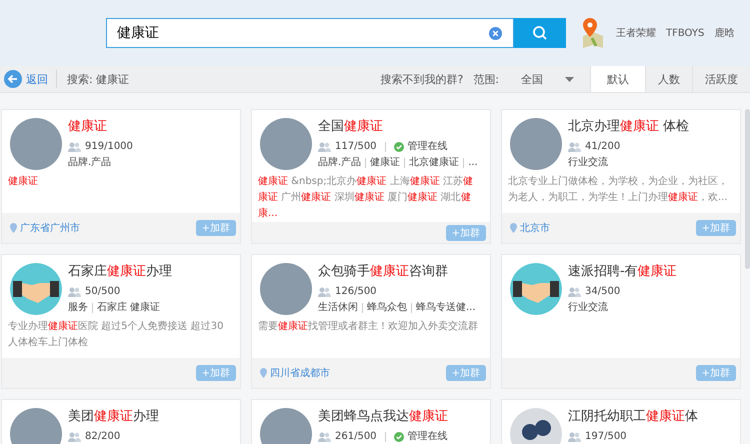 This screenshot has width=750, height=444. Describe the element at coordinates (617, 79) in the screenshot. I see `sort-tab: 默认` at that location.